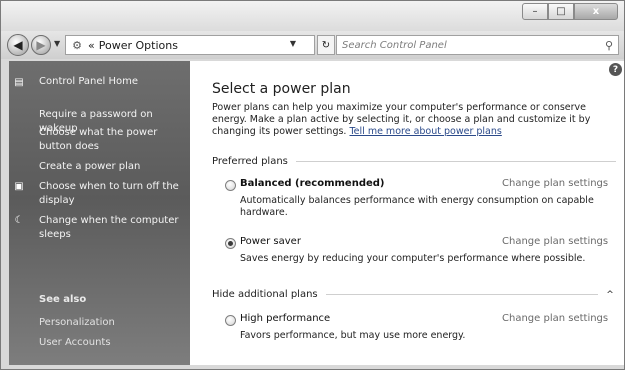 The height and width of the screenshot is (370, 625). Describe the element at coordinates (615, 69) in the screenshot. I see `help-icon: ?` at that location.